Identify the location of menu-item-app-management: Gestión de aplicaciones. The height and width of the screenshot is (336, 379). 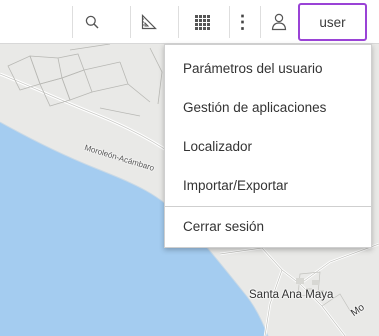
(268, 108).